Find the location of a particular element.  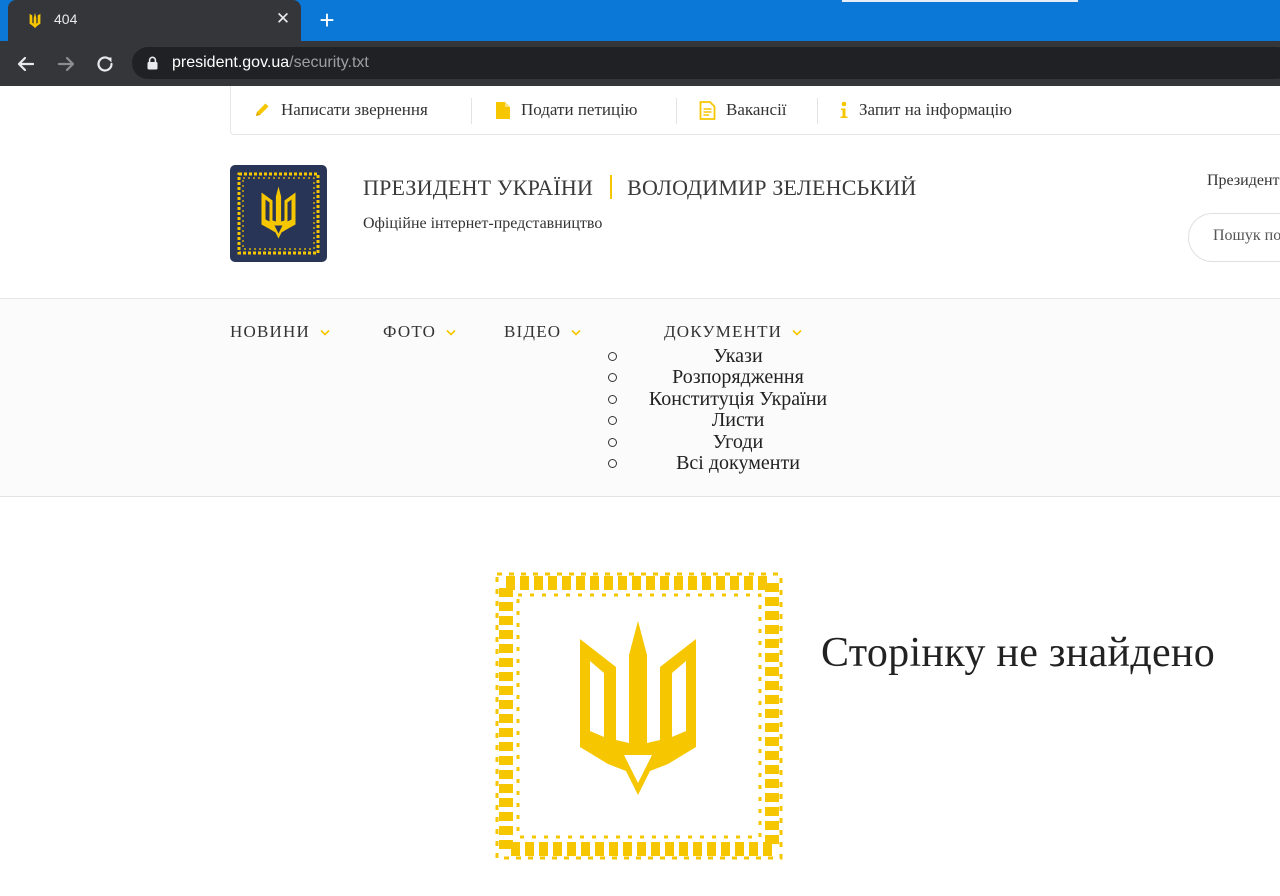

tab-close-icon: ✕ is located at coordinates (283, 19).